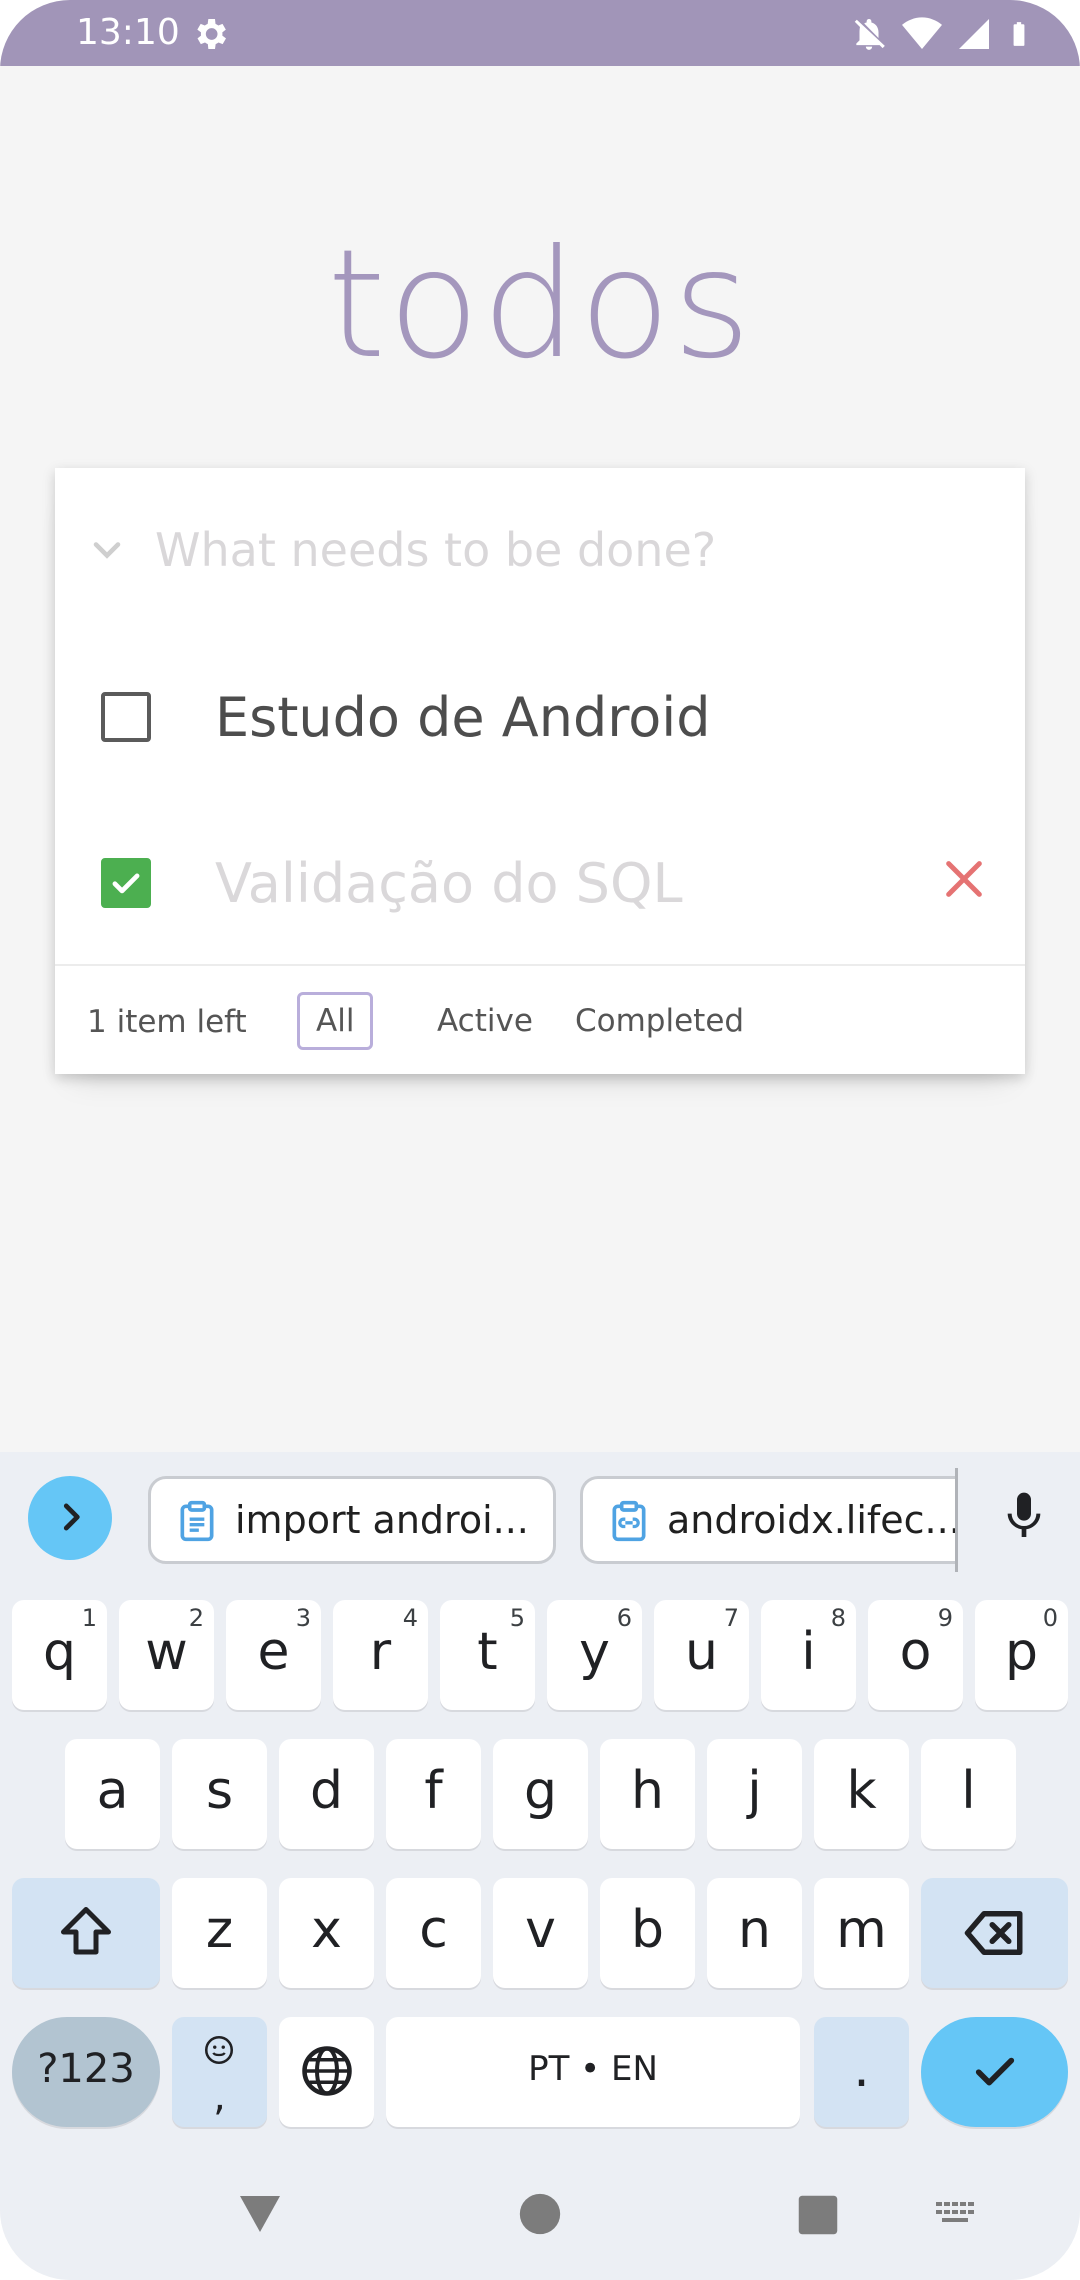 The height and width of the screenshot is (2280, 1080). I want to click on chevron-right-icon, so click(71, 1517).